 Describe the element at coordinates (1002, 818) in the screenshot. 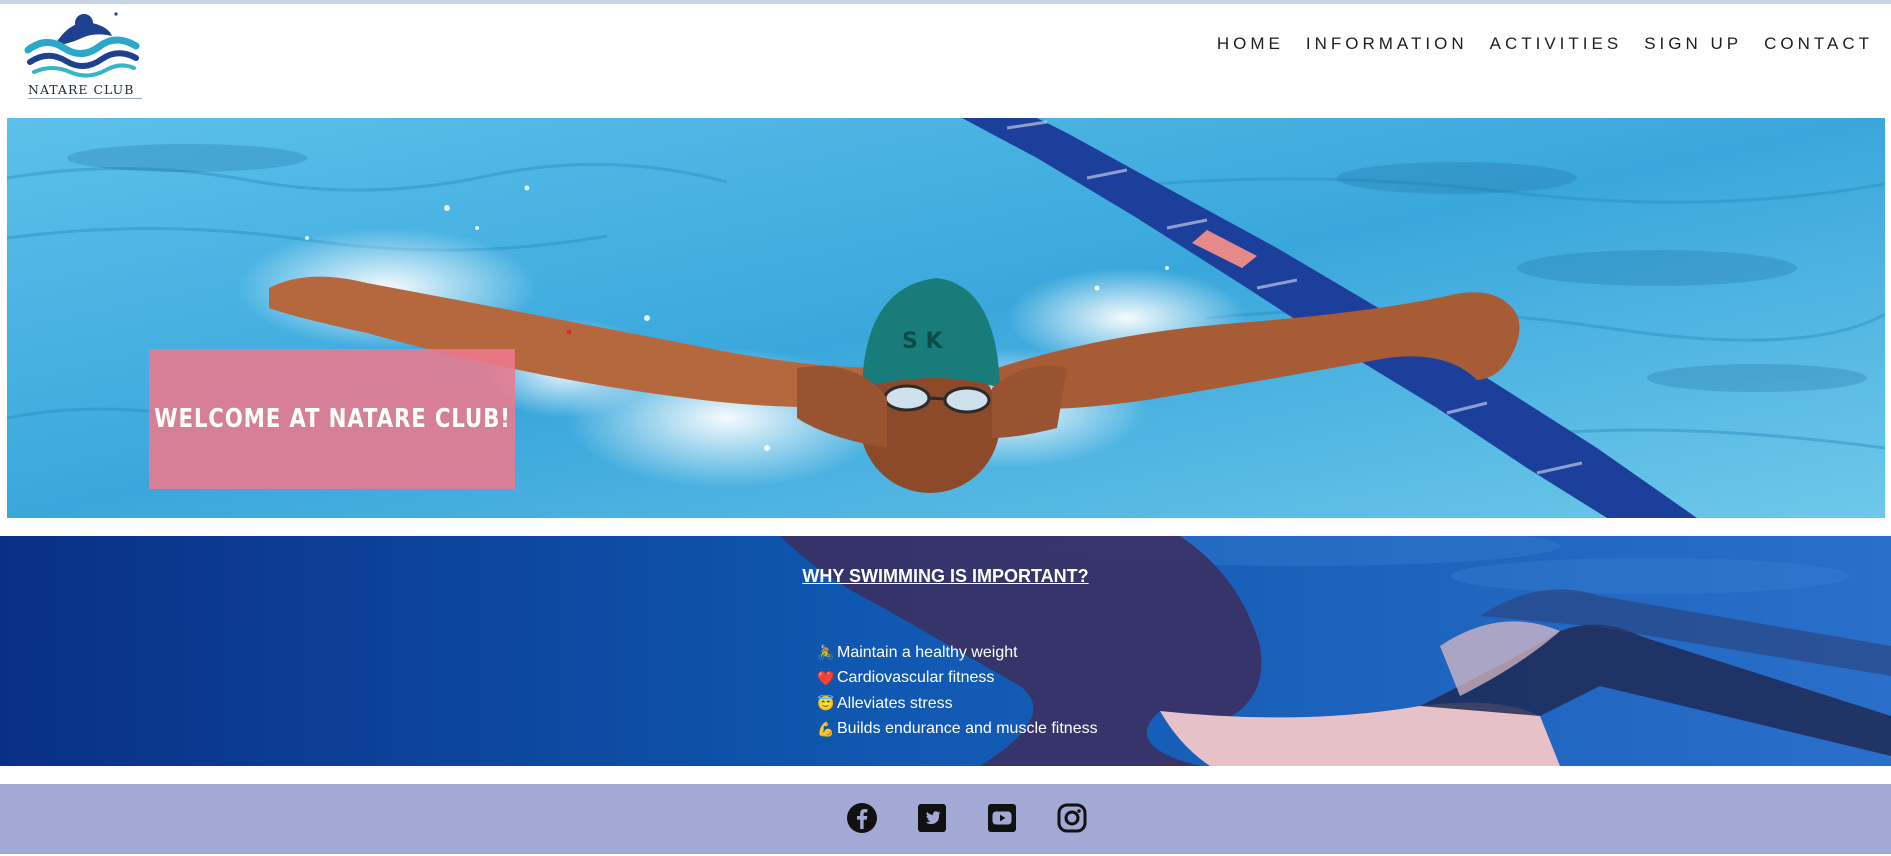

I see `youtube-icon` at that location.